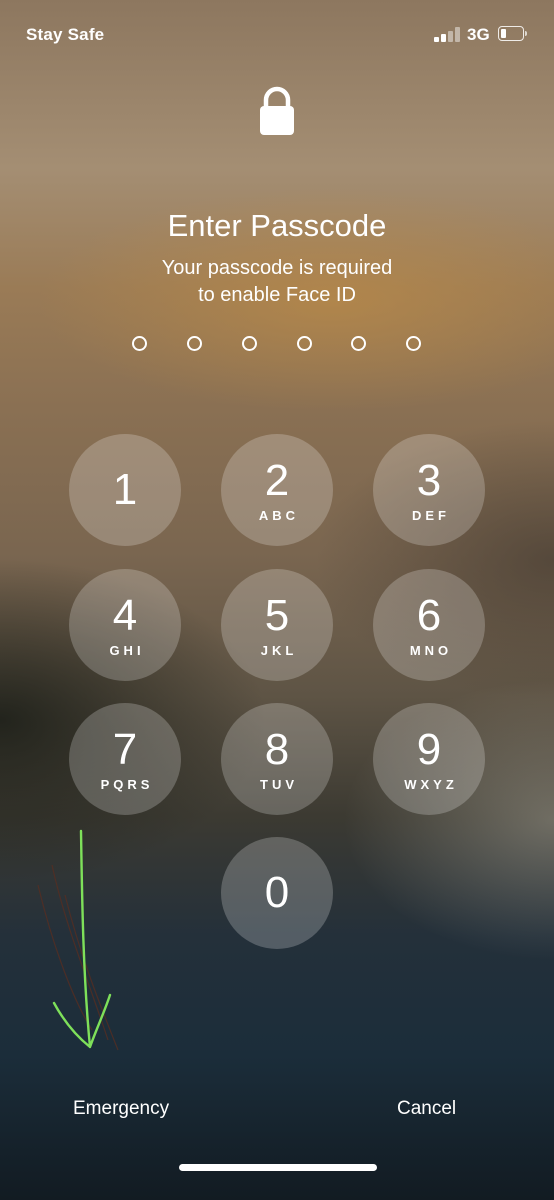  Describe the element at coordinates (277, 268) in the screenshot. I see `subtitle-line-1: Your passcode is required` at that location.